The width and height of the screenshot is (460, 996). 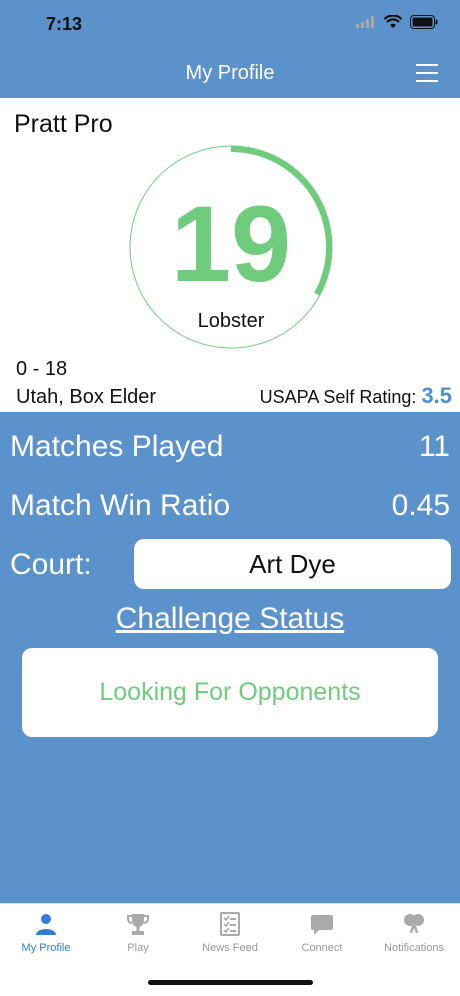 What do you see at coordinates (230, 619) in the screenshot?
I see `challenge-status-link: Challenge Status` at bounding box center [230, 619].